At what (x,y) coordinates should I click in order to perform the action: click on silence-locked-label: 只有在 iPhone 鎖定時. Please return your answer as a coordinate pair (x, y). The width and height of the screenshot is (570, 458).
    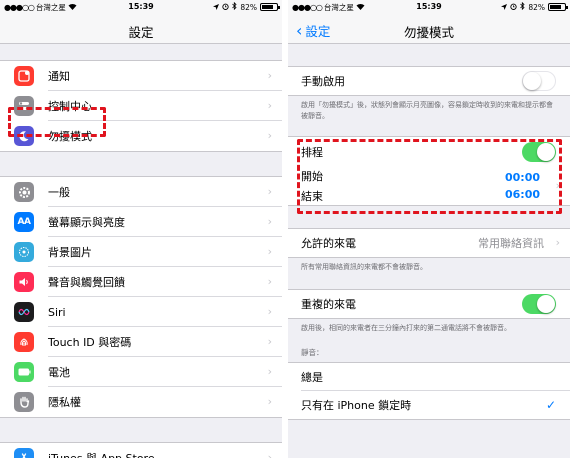
    Looking at the image, I should click on (356, 405).